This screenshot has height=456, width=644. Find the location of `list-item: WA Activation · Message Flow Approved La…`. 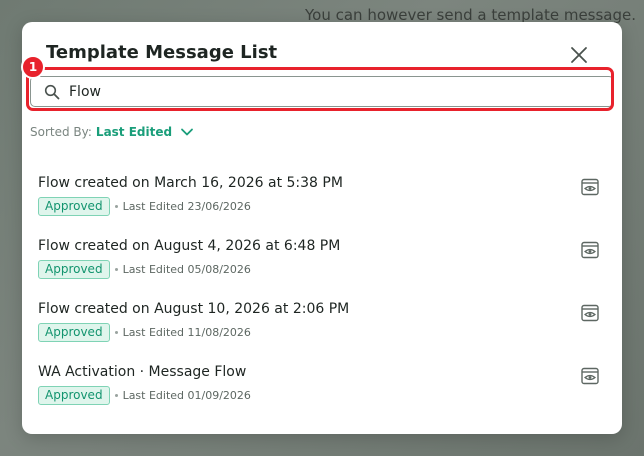

list-item: WA Activation · Message Flow Approved La… is located at coordinates (323, 395).